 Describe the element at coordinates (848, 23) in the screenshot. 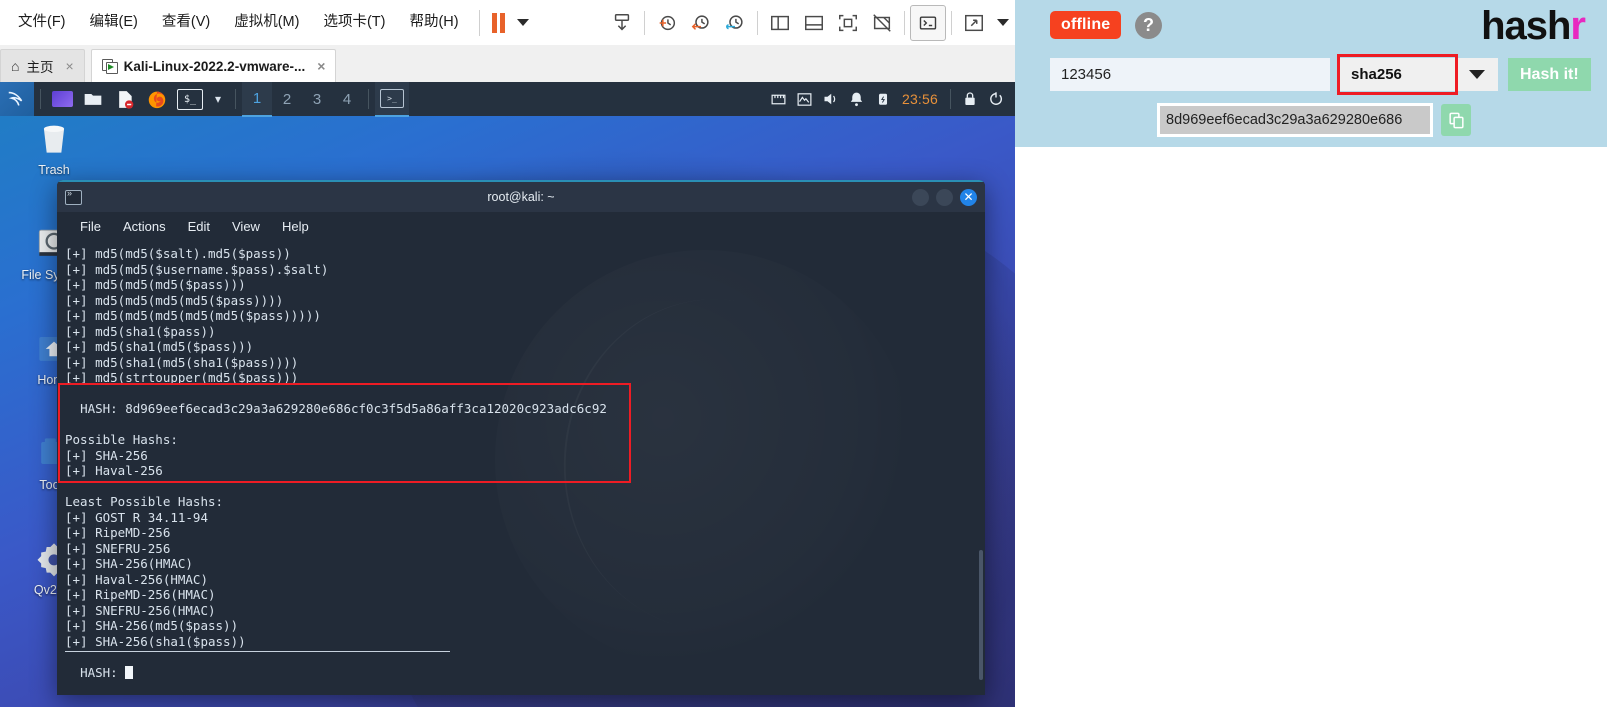

I see `fit-guest-icon` at that location.